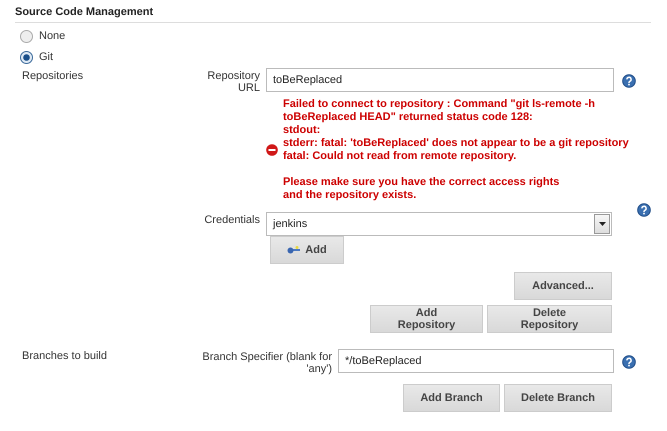 This screenshot has width=667, height=431. Describe the element at coordinates (53, 76) in the screenshot. I see `section-label: Repositories` at that location.